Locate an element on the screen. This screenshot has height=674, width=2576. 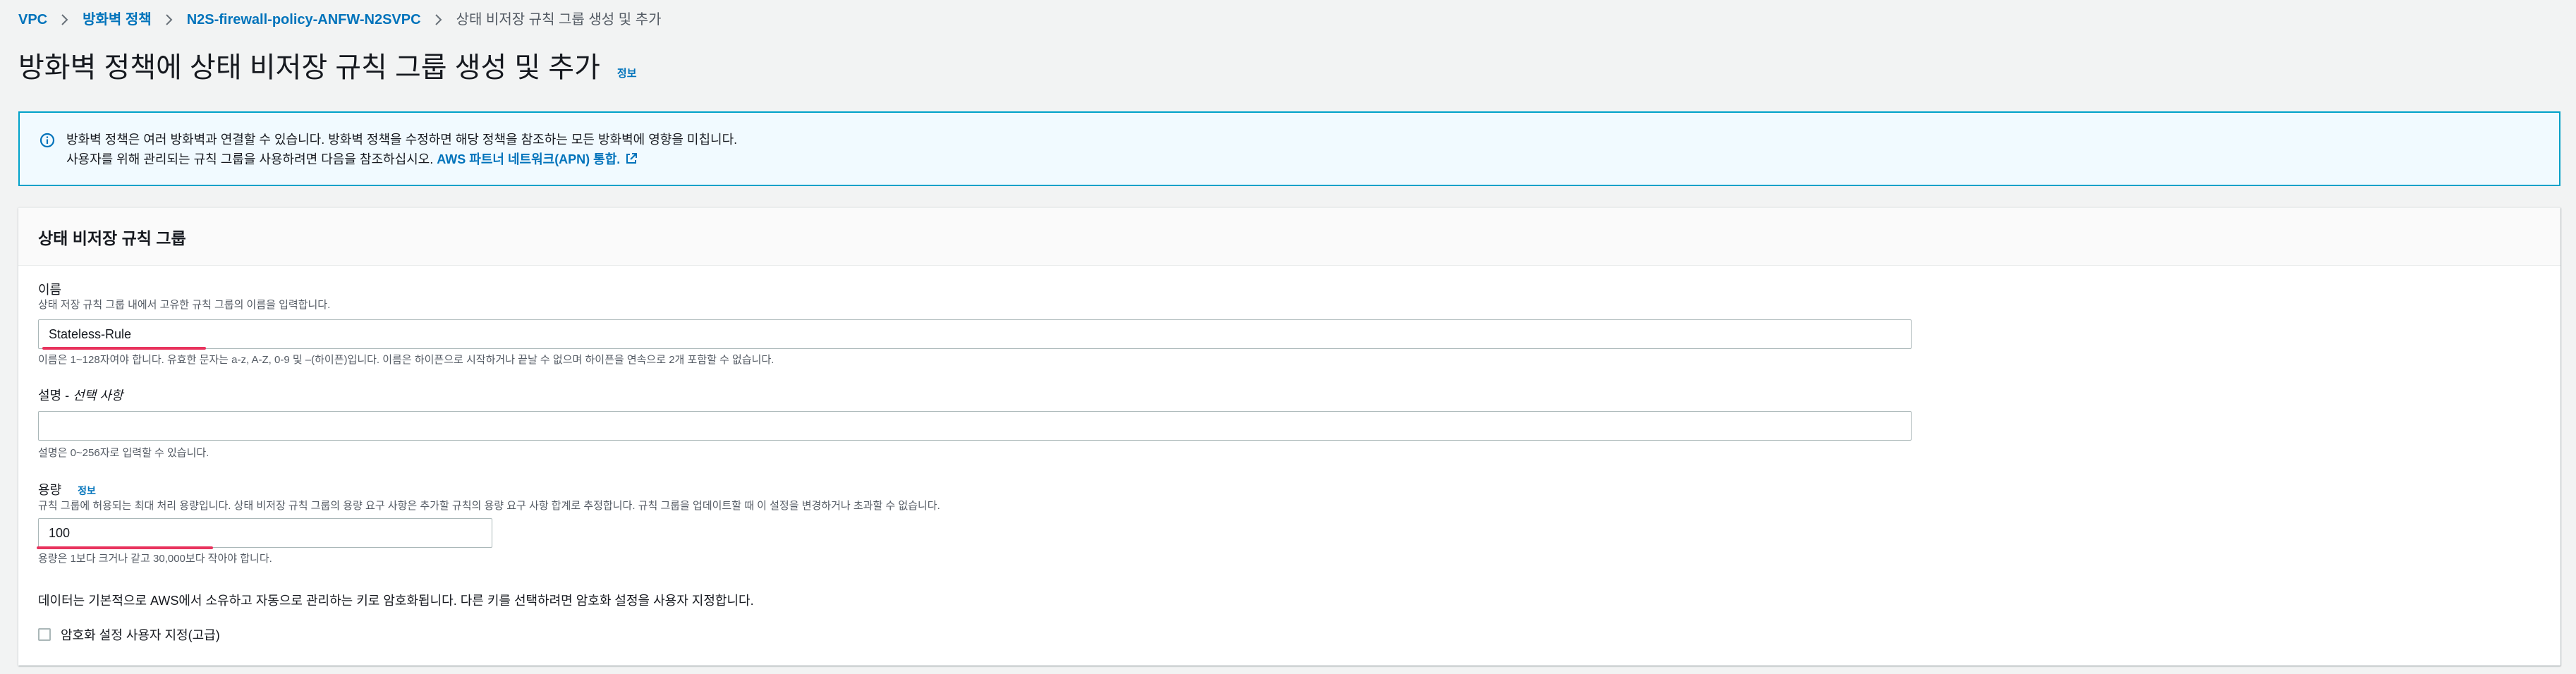
apn-link-label: AWS 파트너 네트워크(APN) 통합. is located at coordinates (528, 159).